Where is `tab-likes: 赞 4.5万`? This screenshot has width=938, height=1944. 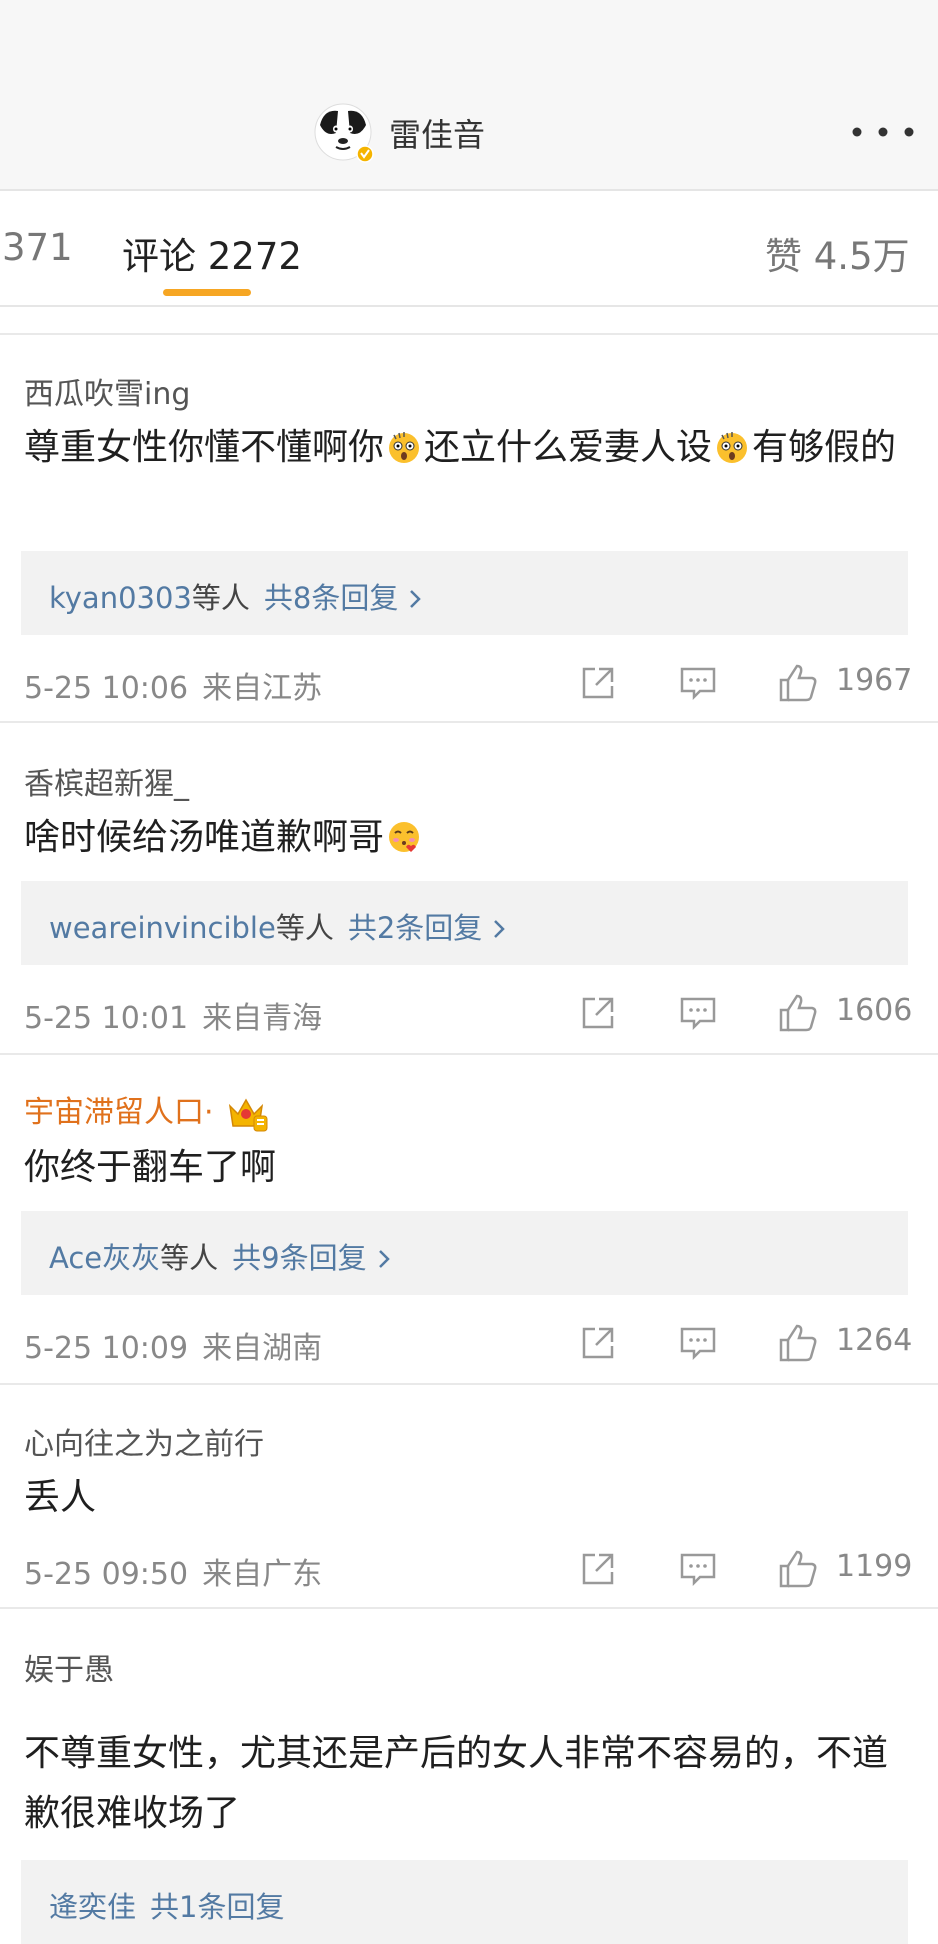
tab-likes: 赞 4.5万 is located at coordinates (837, 253).